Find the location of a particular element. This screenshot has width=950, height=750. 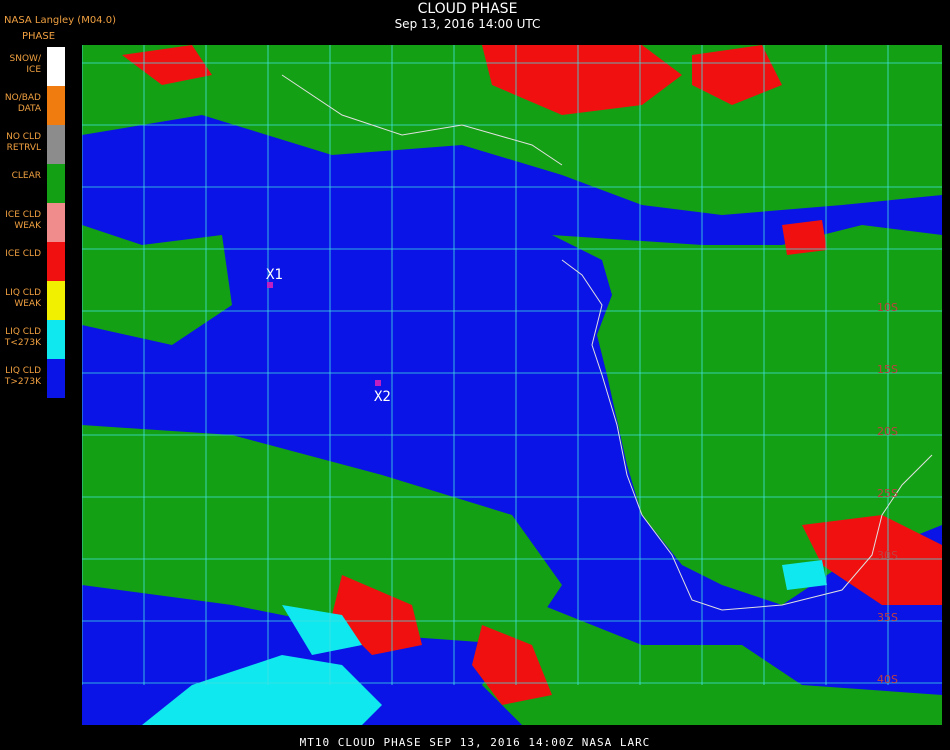

legend-label: NO/BAD DATA is located at coordinates (22, 103).